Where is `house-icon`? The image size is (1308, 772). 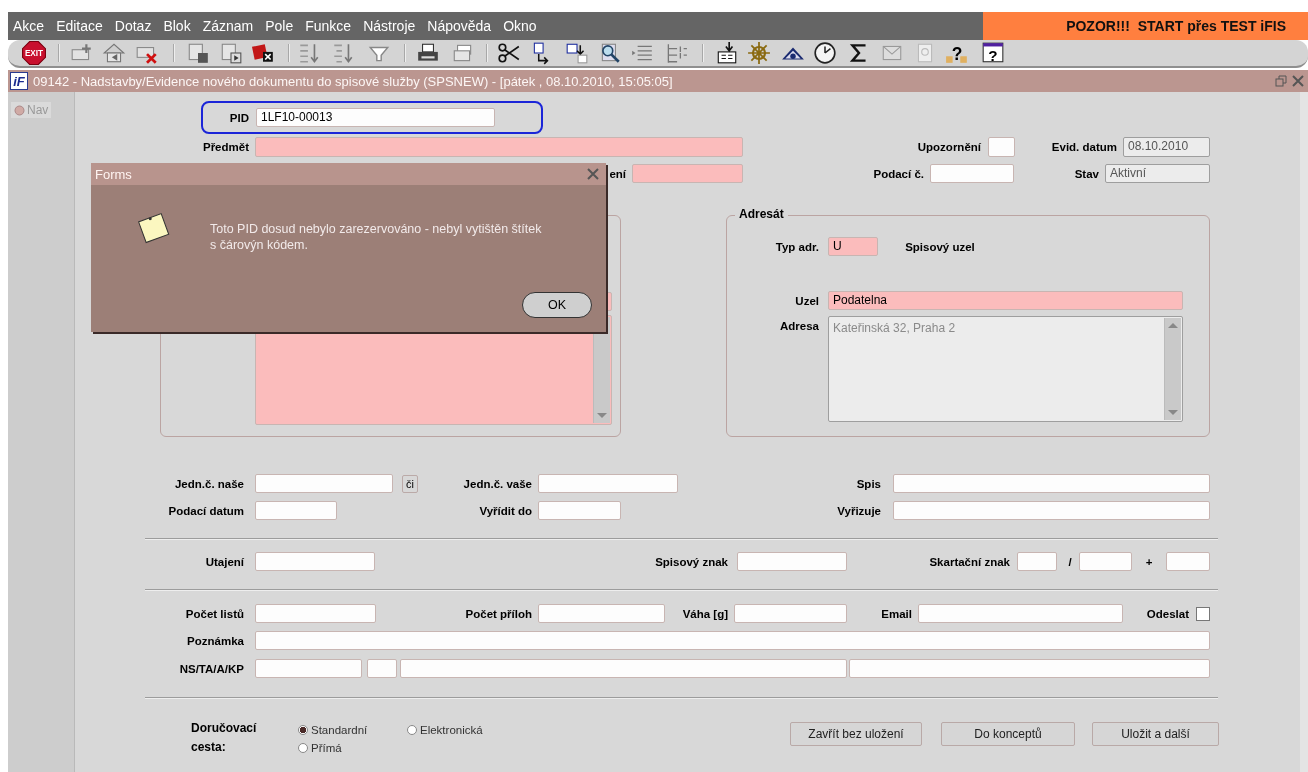
house-icon is located at coordinates (114, 53).